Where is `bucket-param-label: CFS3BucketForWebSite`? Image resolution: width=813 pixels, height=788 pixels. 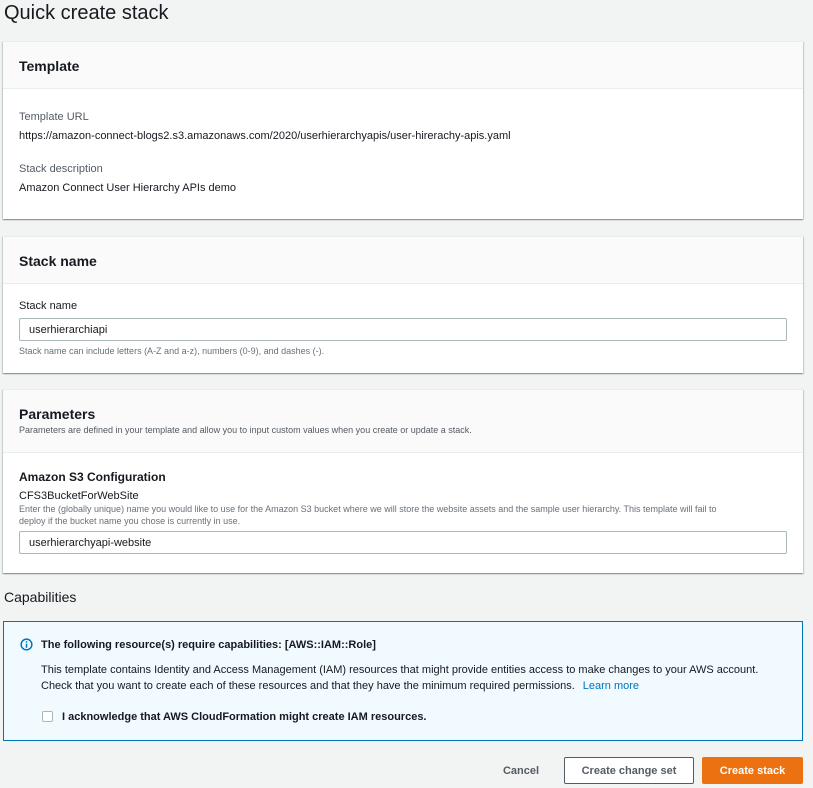 bucket-param-label: CFS3BucketForWebSite is located at coordinates (79, 496).